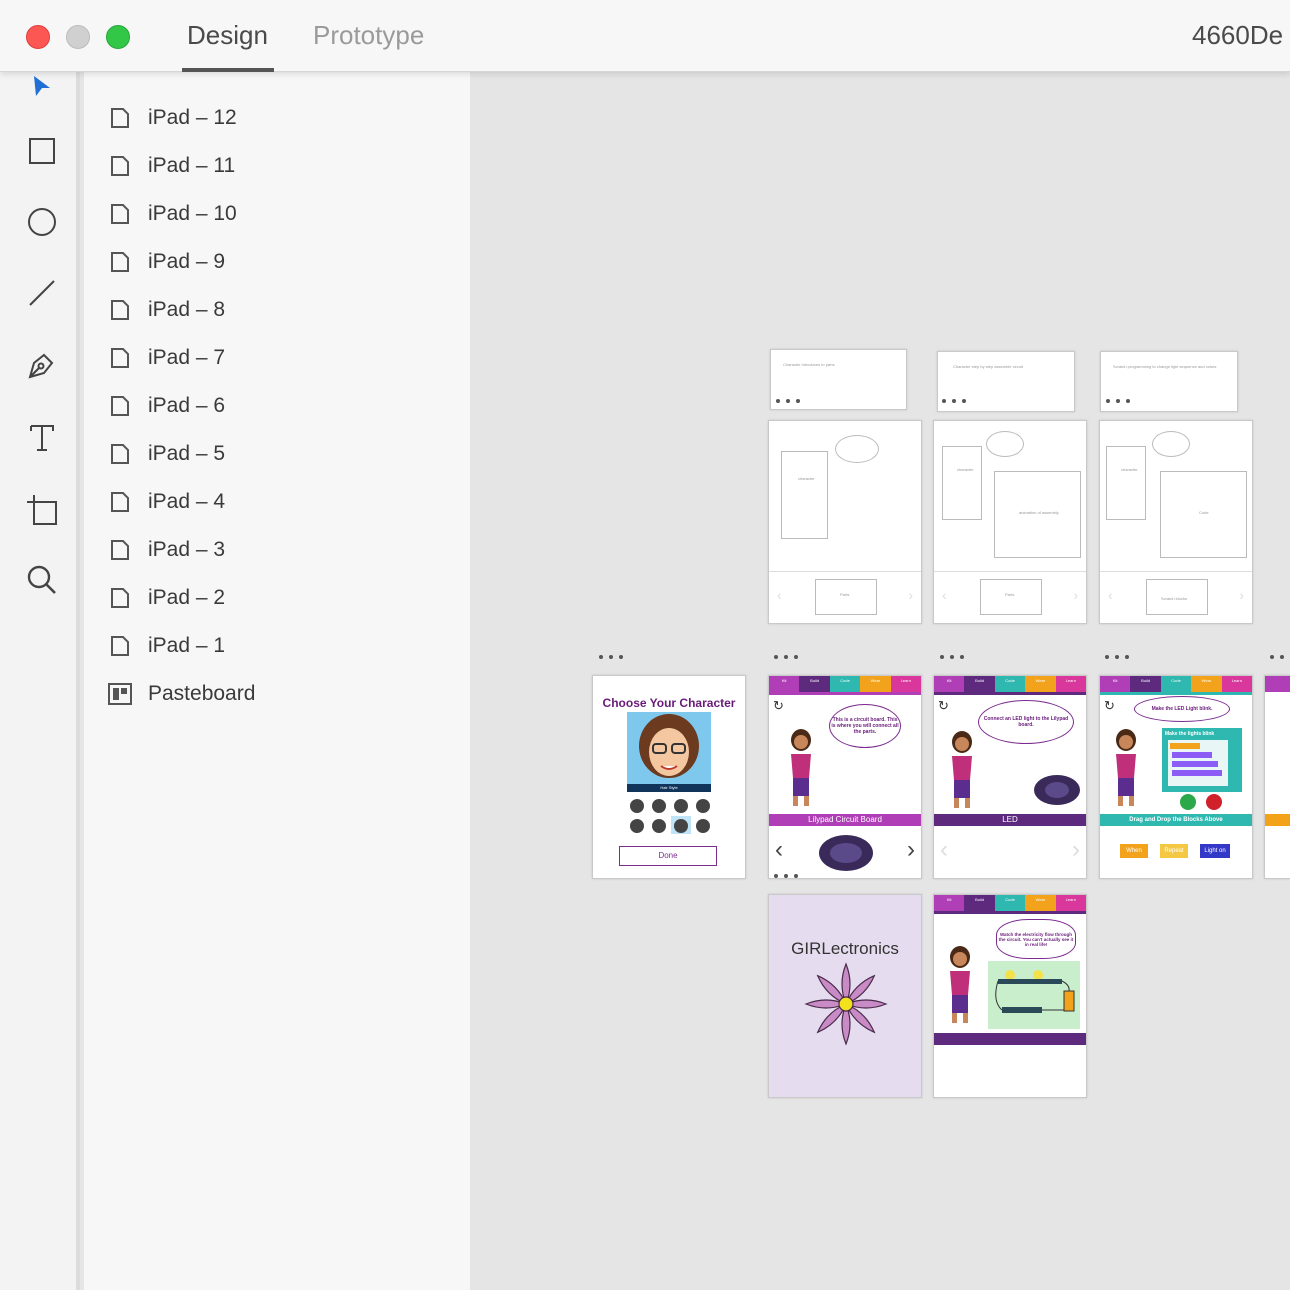 The image size is (1290, 1290). I want to click on layer-label: iPad – 8, so click(187, 309).